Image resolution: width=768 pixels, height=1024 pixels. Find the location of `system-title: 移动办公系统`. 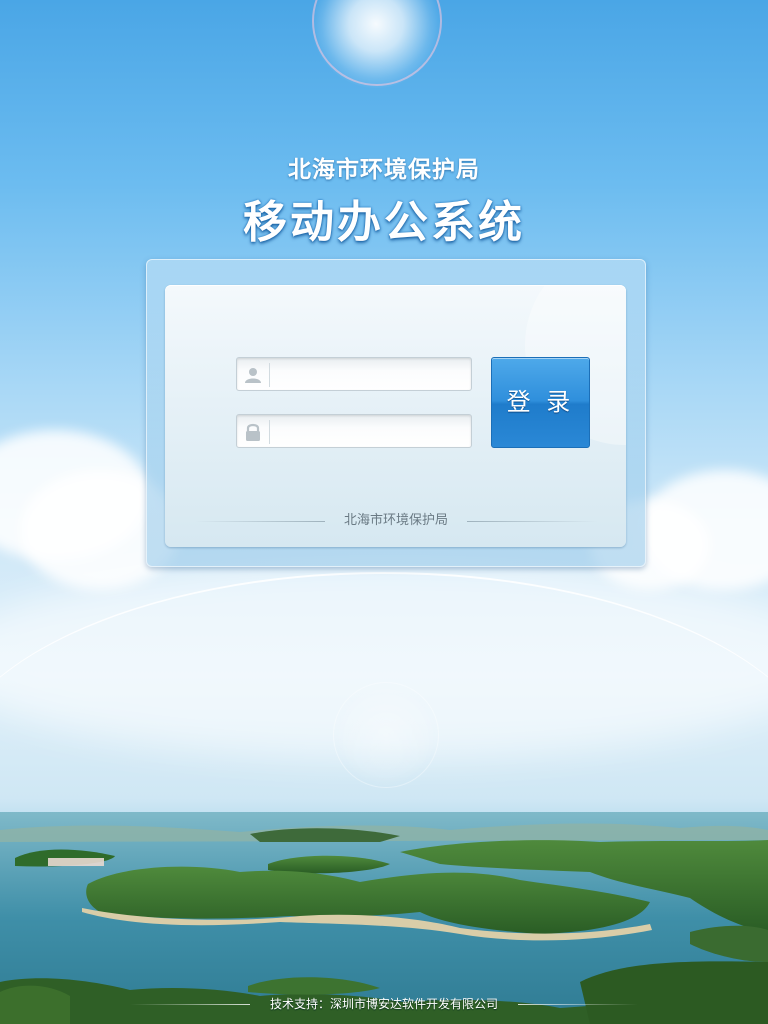

system-title: 移动办公系统 is located at coordinates (384, 222).